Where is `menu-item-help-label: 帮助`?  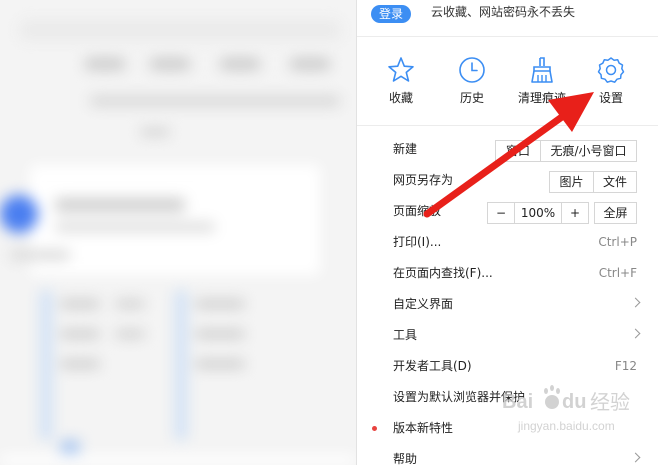 menu-item-help-label: 帮助 is located at coordinates (405, 458).